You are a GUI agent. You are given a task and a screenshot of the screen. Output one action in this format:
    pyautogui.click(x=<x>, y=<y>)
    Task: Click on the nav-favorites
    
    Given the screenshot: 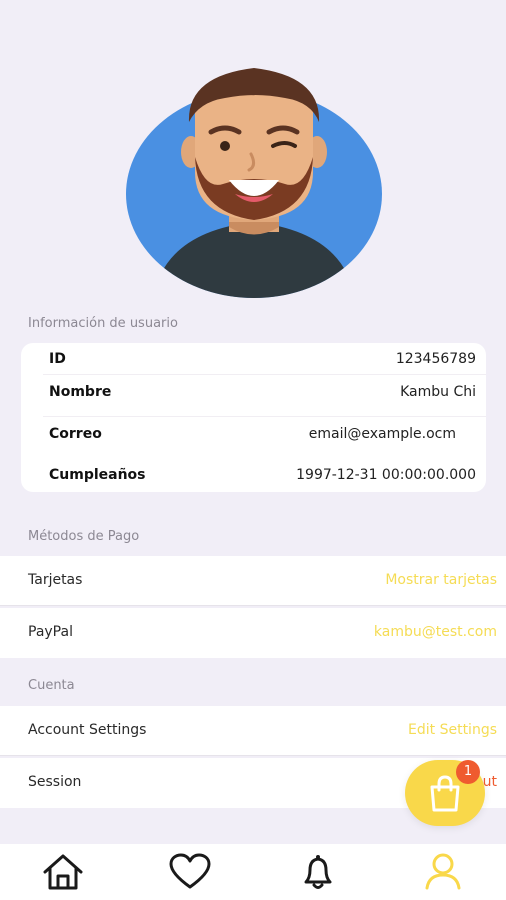 What is the action you would take?
    pyautogui.click(x=190, y=872)
    